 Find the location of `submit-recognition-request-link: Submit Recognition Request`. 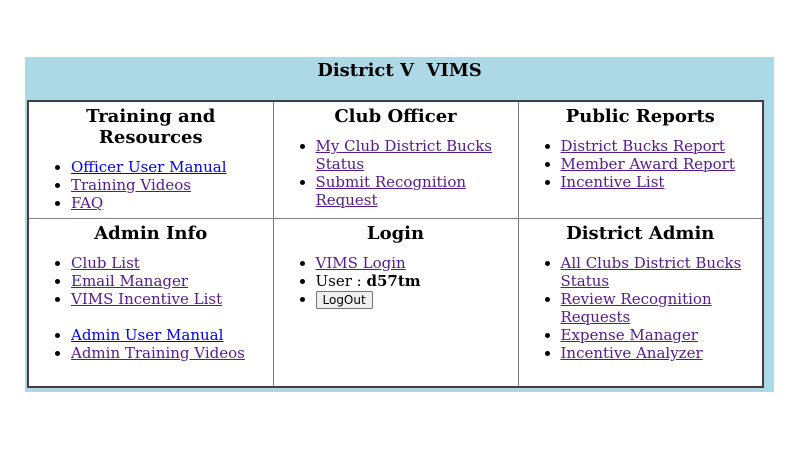

submit-recognition-request-link: Submit Recognition Request is located at coordinates (391, 191).